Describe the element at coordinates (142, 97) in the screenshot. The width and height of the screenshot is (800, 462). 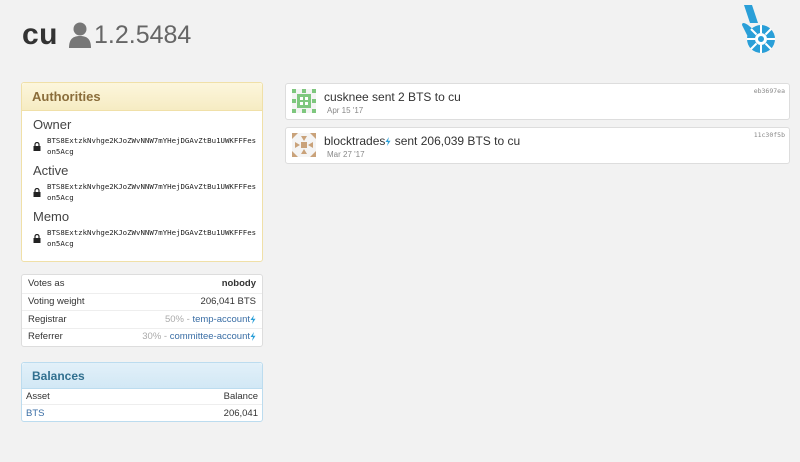
I see `authorities-title: Authorities` at that location.